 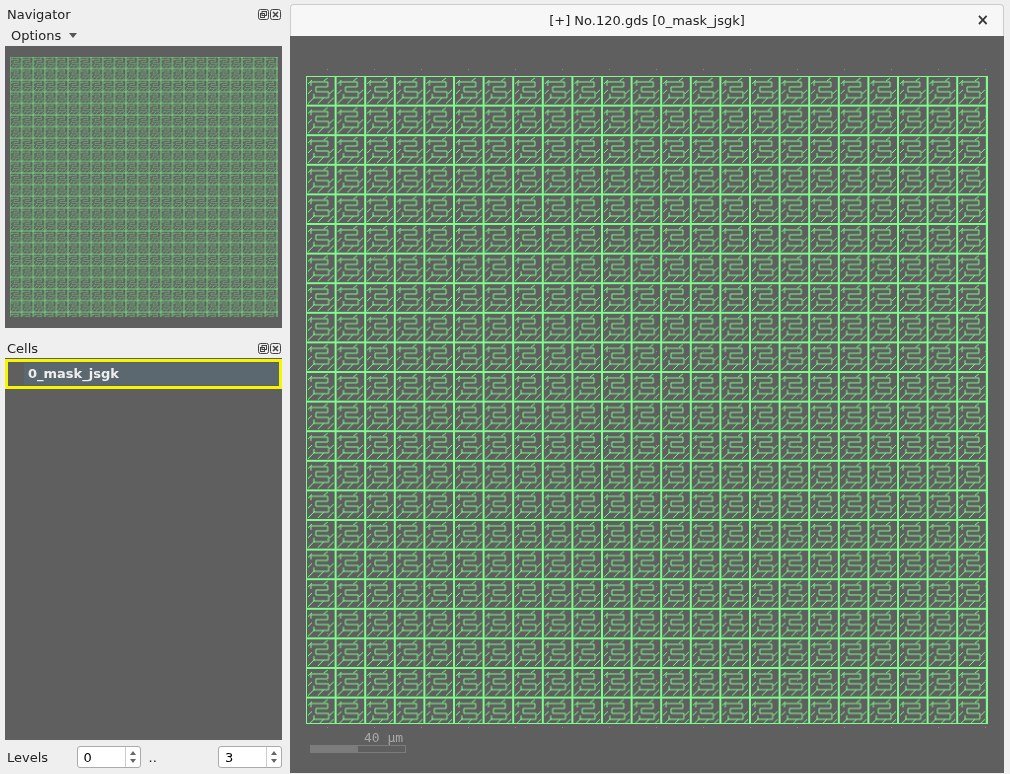 What do you see at coordinates (44, 35) in the screenshot?
I see `options-menu: Options` at bounding box center [44, 35].